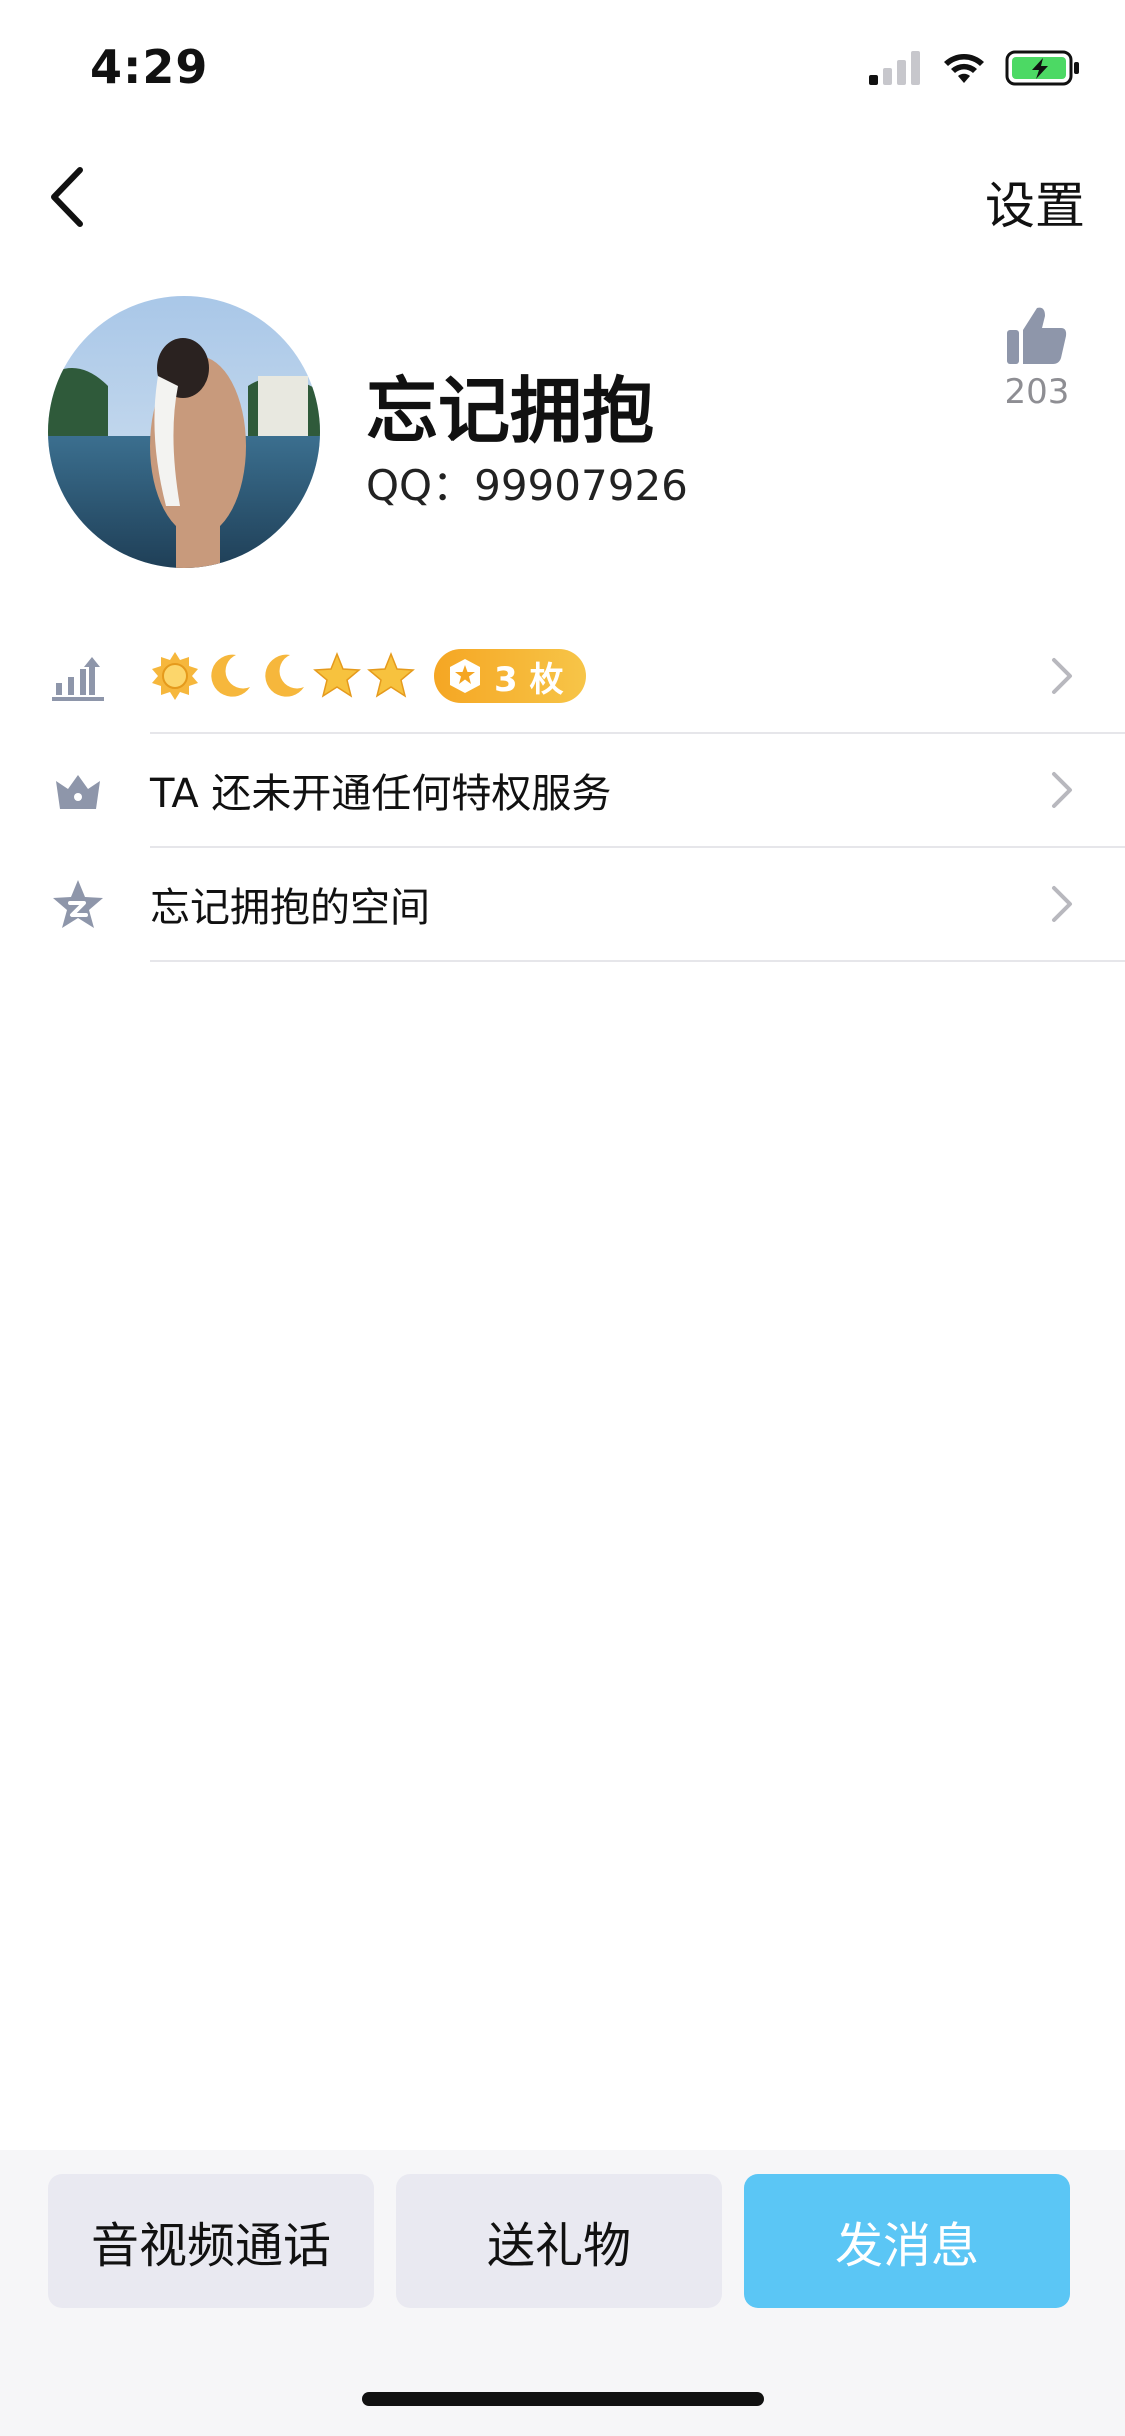  I want to click on medal-hexagon-icon, so click(465, 676).